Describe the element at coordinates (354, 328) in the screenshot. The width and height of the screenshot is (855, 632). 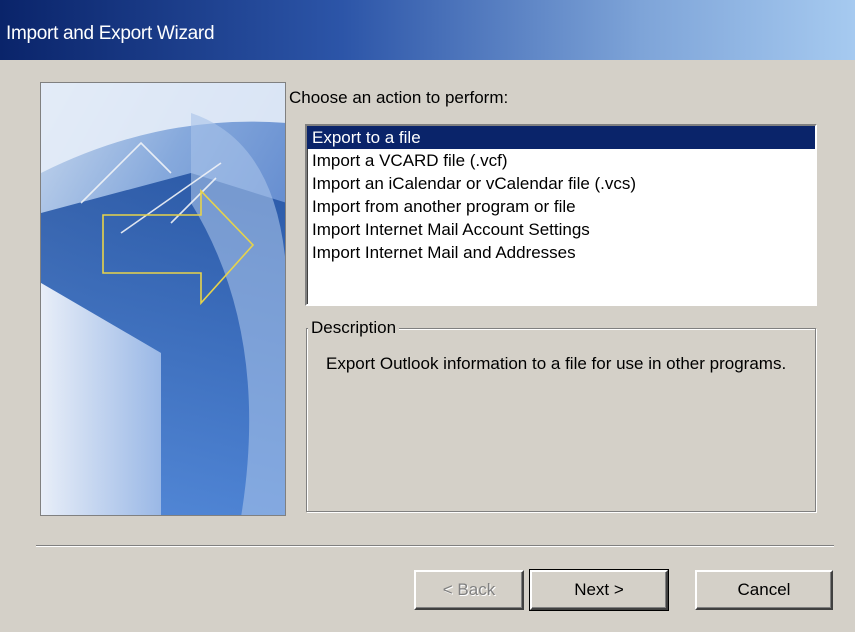
I see `description-legend: Description` at that location.